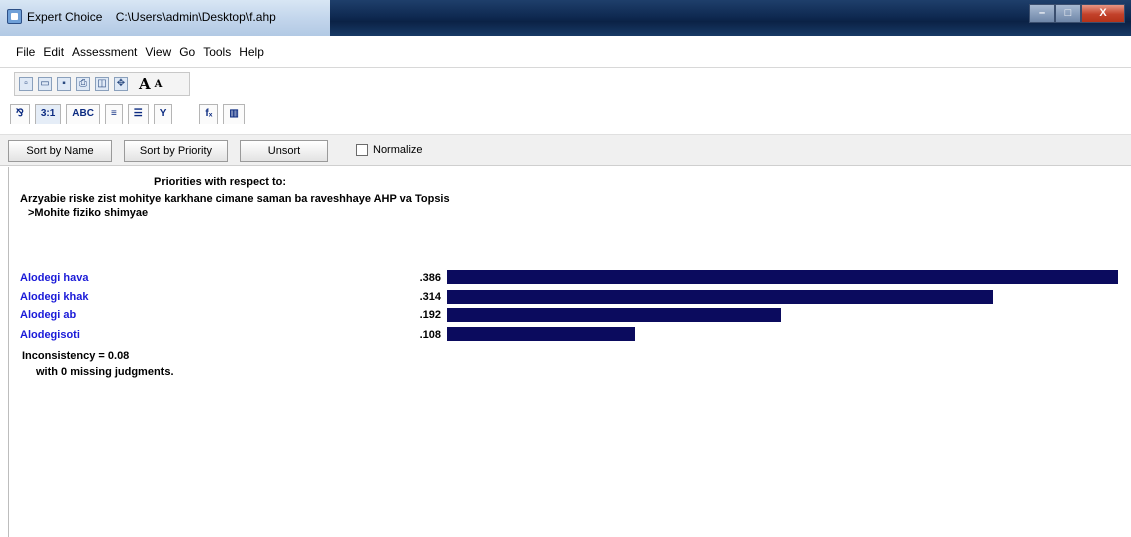 This screenshot has width=1131, height=537. Describe the element at coordinates (430, 315) in the screenshot. I see `alternative-value: .192` at that location.